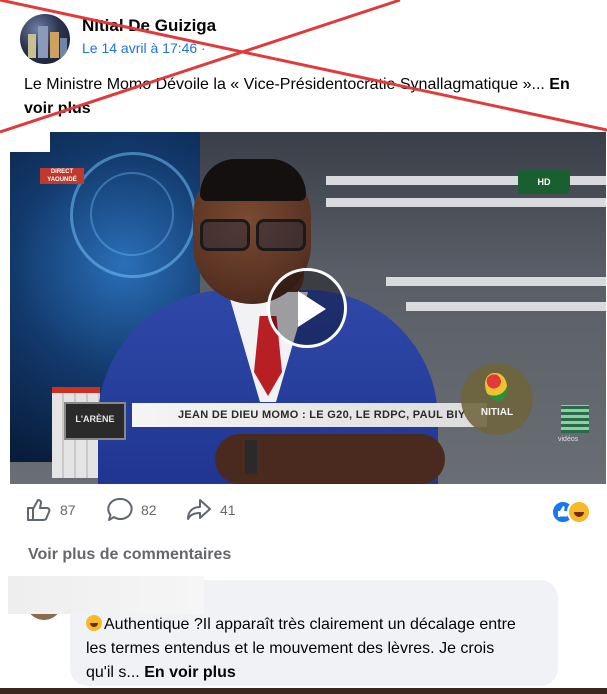 This screenshot has width=607, height=694. What do you see at coordinates (497, 412) in the screenshot?
I see `watermark-text: NITIAL` at bounding box center [497, 412].